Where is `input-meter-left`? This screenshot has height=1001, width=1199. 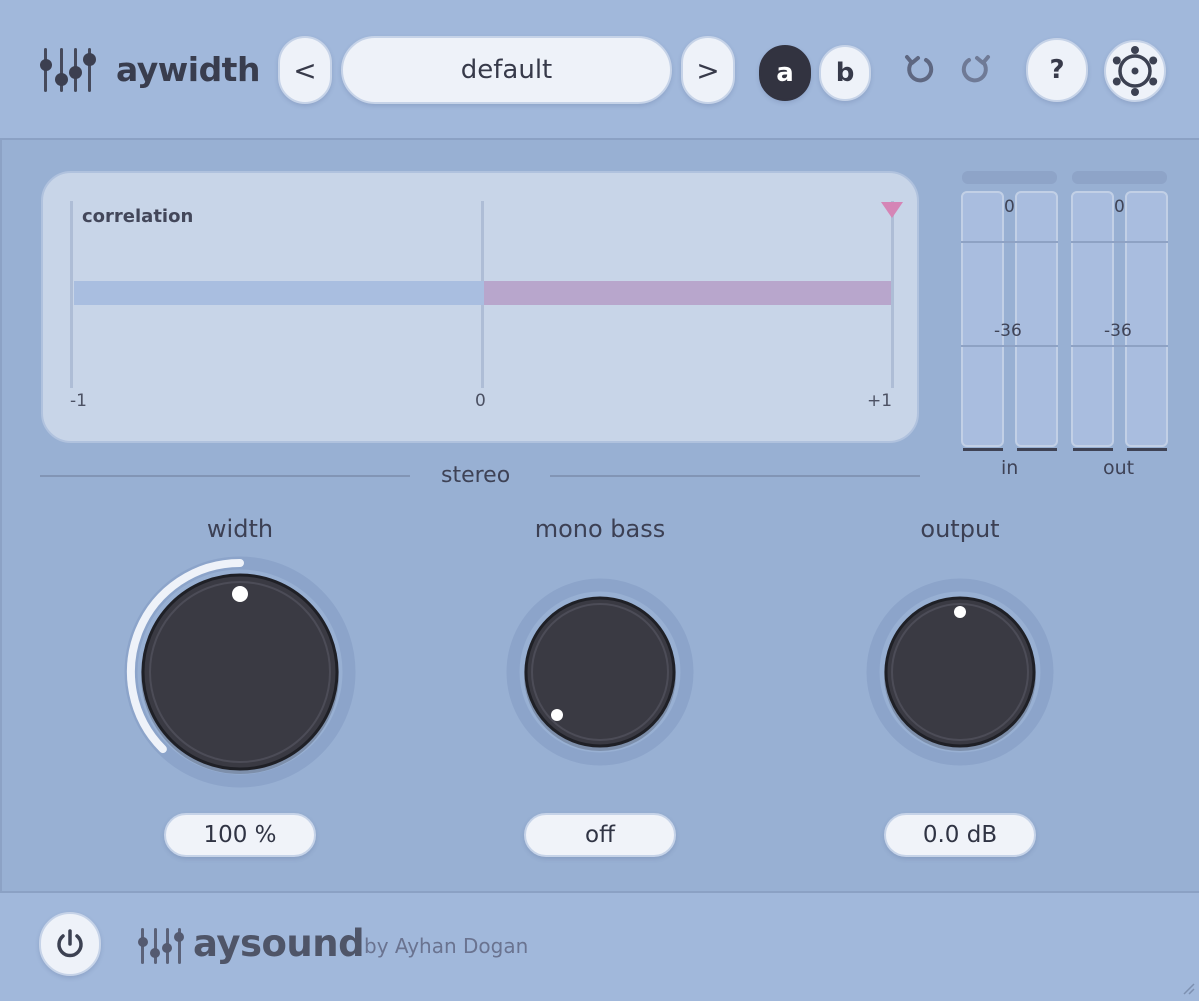
input-meter-left is located at coordinates (982, 319).